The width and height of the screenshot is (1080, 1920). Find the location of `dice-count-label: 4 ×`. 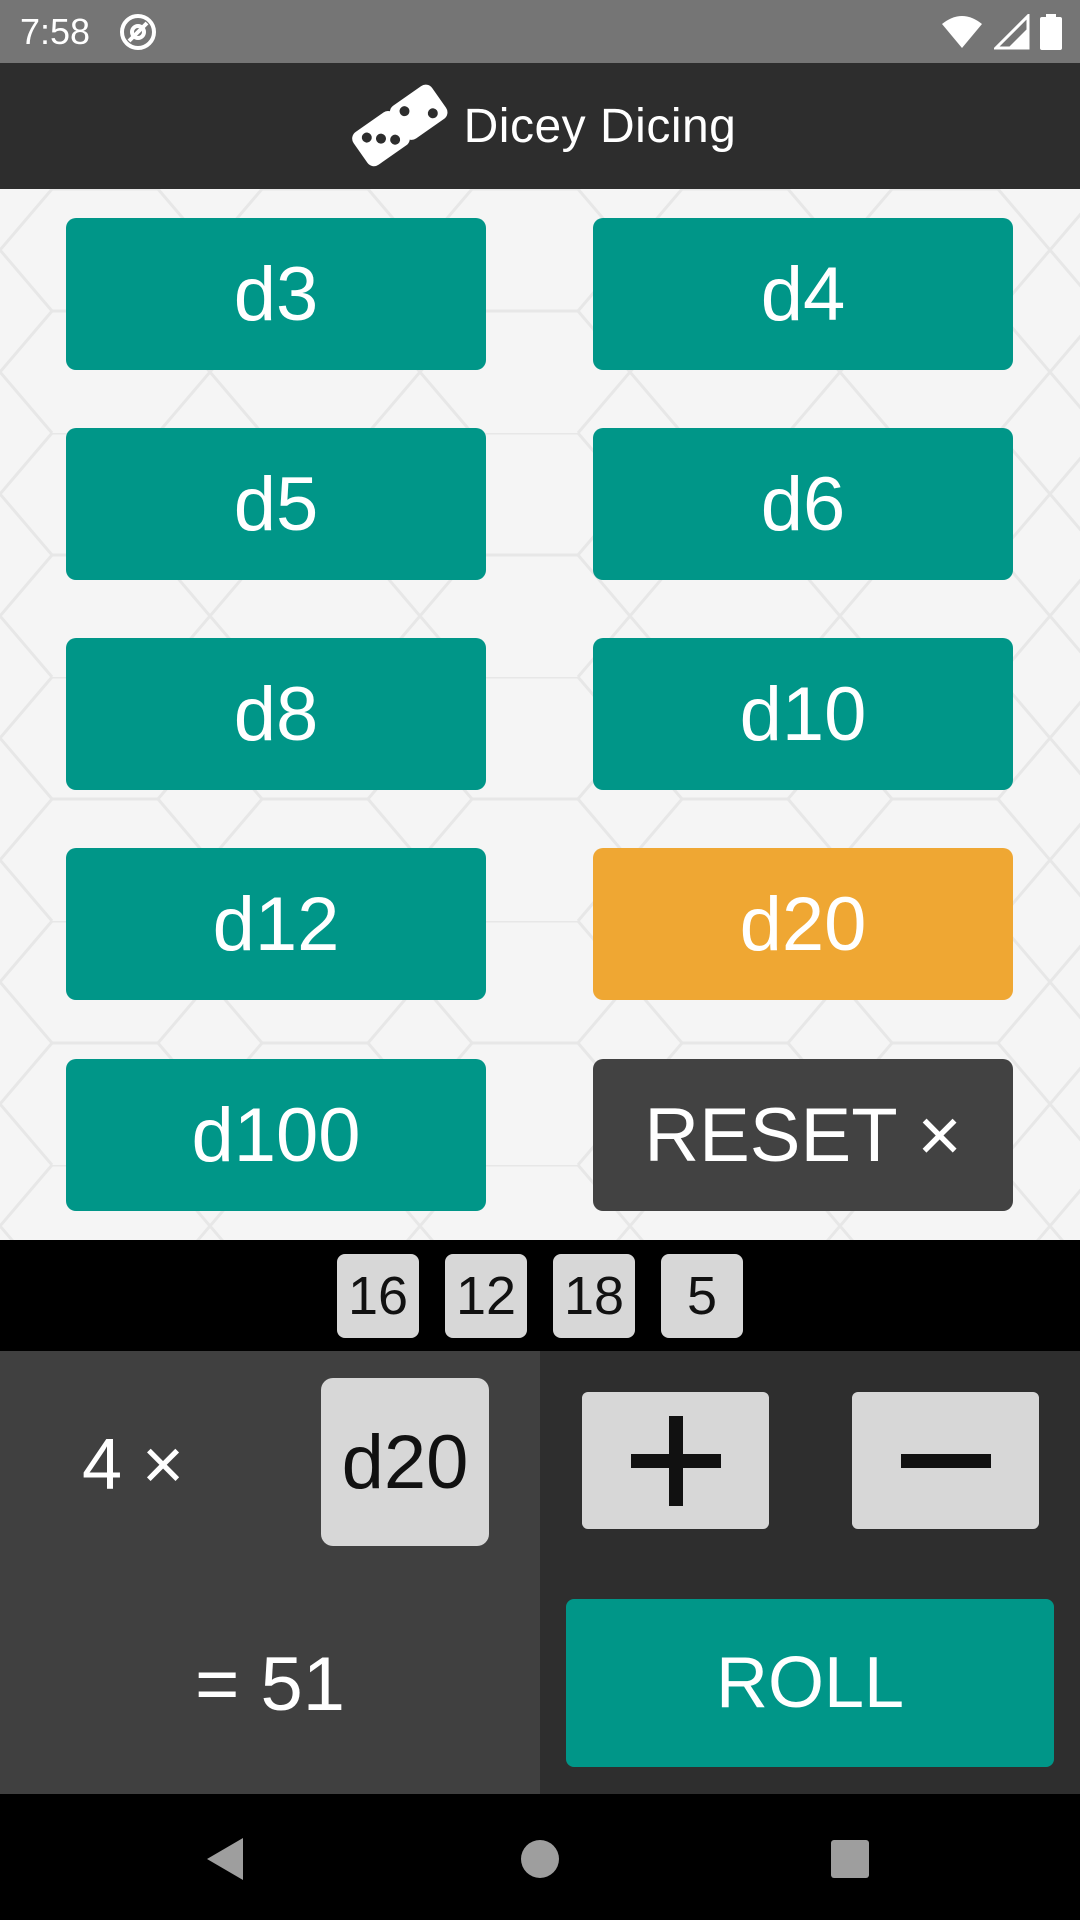

dice-count-label: 4 × is located at coordinates (133, 1465).